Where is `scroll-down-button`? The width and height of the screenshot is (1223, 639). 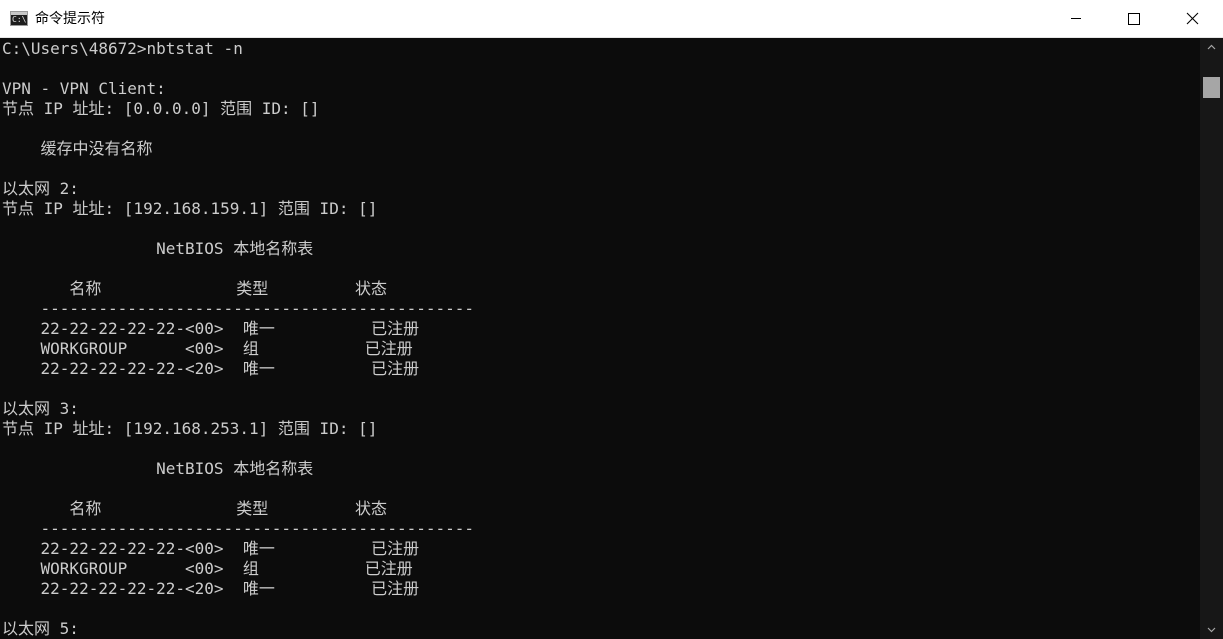
scroll-down-button is located at coordinates (1211, 630).